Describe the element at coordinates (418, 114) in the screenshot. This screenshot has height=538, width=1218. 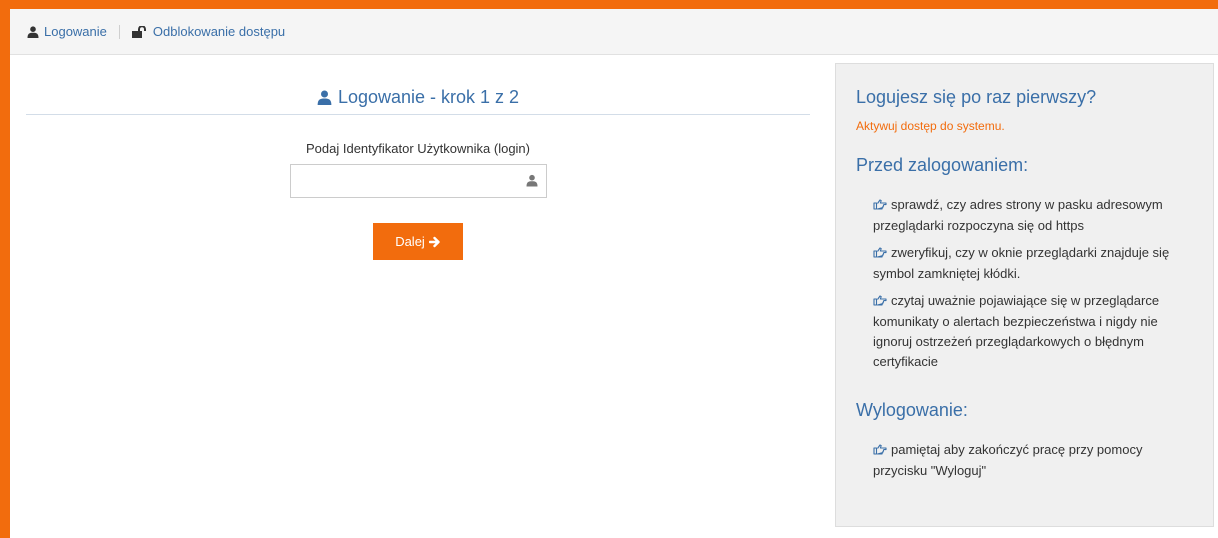
I see `title-divider` at that location.